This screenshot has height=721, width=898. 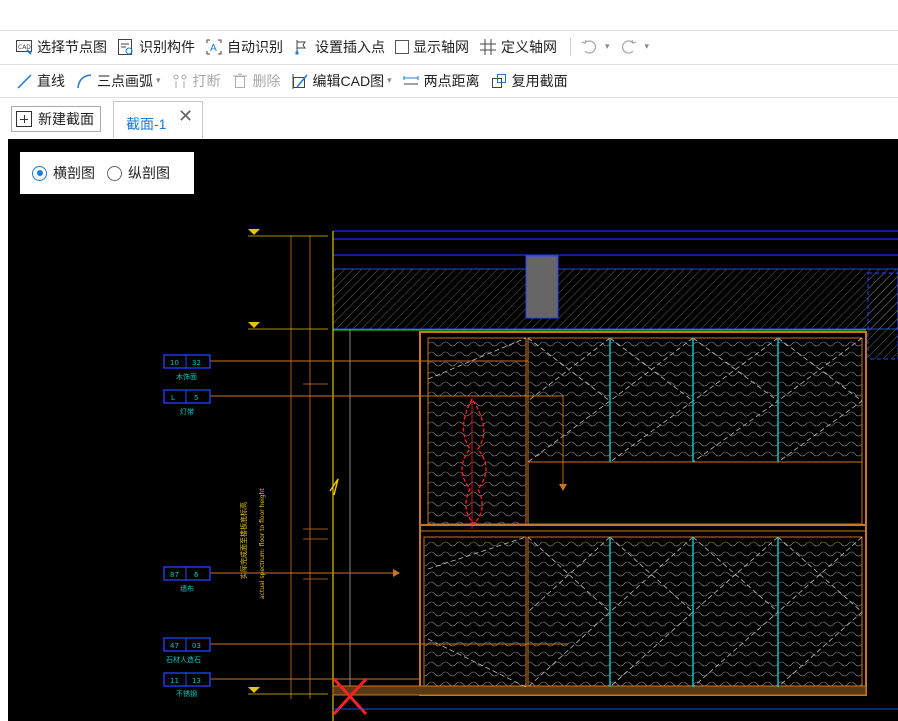 I want to click on toolbar-draw: 直线 三点画弧 ▾ 打断 删除 编辑CAD图 ▾ 两点距离 复用截面, so click(x=449, y=80).